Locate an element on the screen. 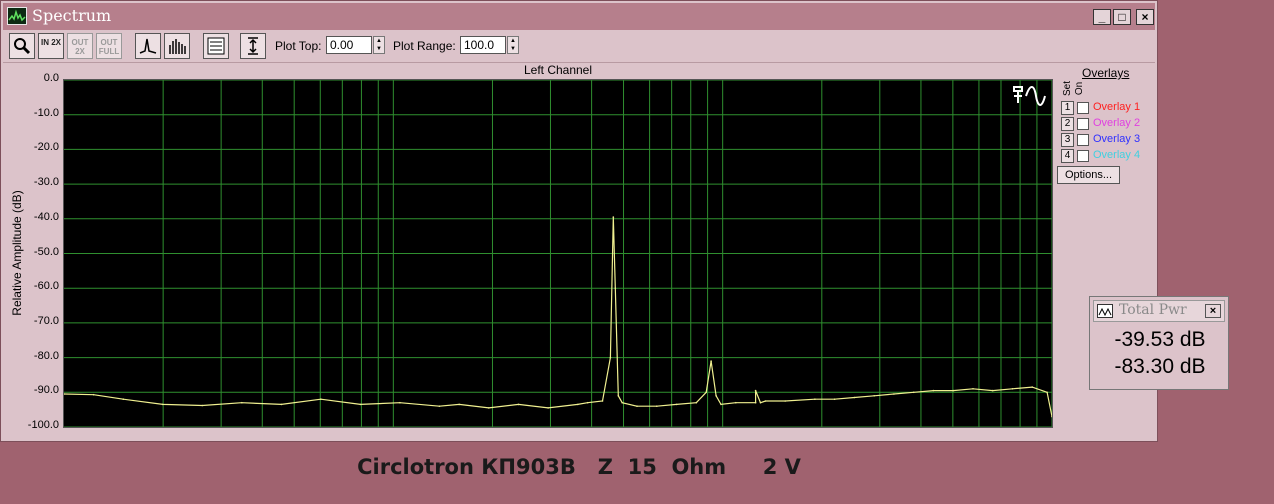 This screenshot has width=1274, height=504. settings-button is located at coordinates (216, 46).